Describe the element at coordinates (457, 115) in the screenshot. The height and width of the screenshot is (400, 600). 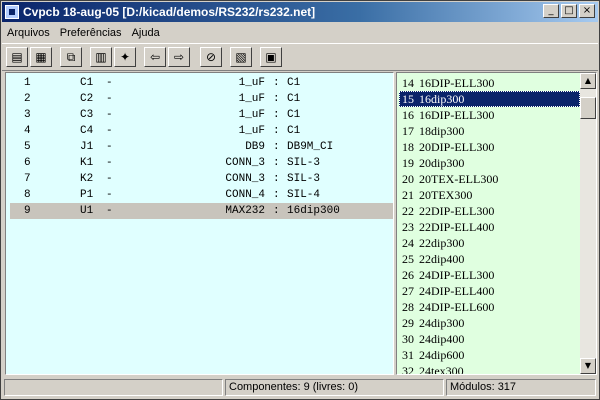
I see `footprint-name: 16DIP-ELL300` at that location.